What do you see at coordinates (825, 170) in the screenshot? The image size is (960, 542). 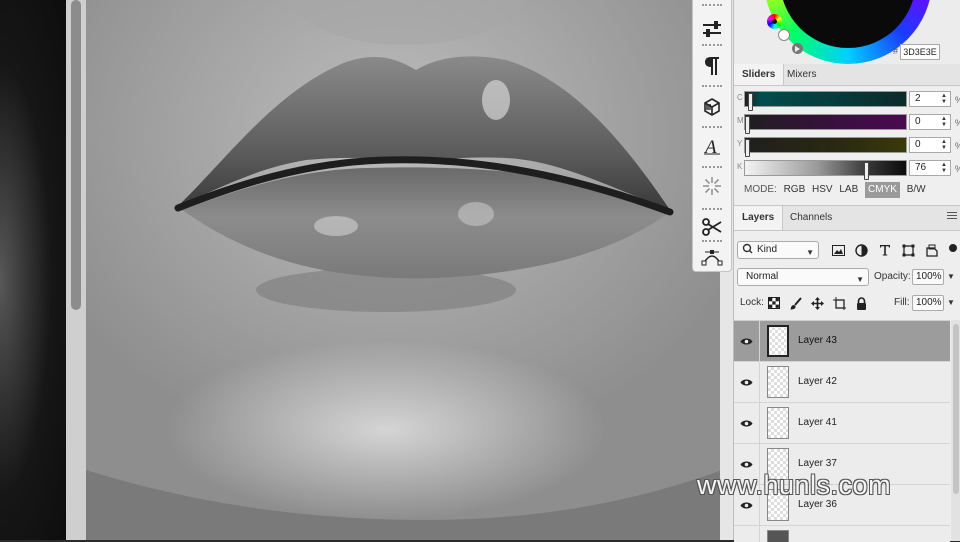 I see `black-slider-track` at bounding box center [825, 170].